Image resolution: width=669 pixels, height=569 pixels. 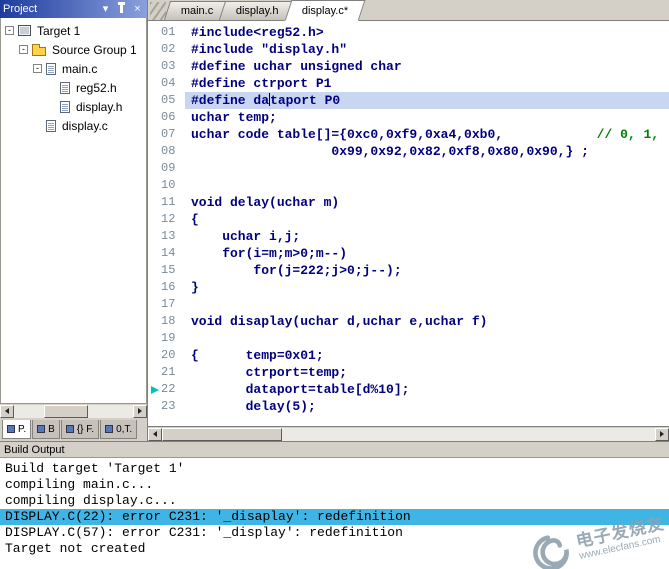 What do you see at coordinates (168, 338) in the screenshot?
I see `line-number: 19` at bounding box center [168, 338].